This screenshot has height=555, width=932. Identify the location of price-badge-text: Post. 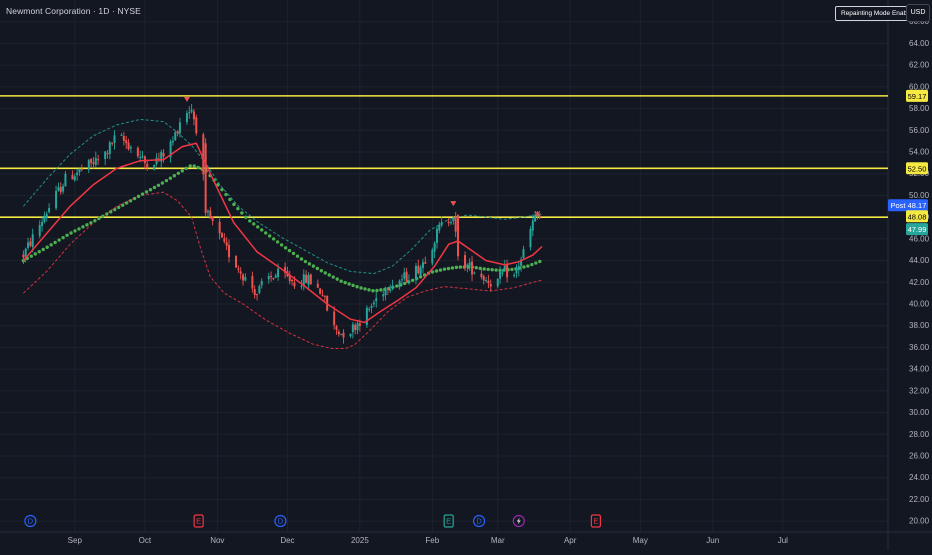
(898, 205).